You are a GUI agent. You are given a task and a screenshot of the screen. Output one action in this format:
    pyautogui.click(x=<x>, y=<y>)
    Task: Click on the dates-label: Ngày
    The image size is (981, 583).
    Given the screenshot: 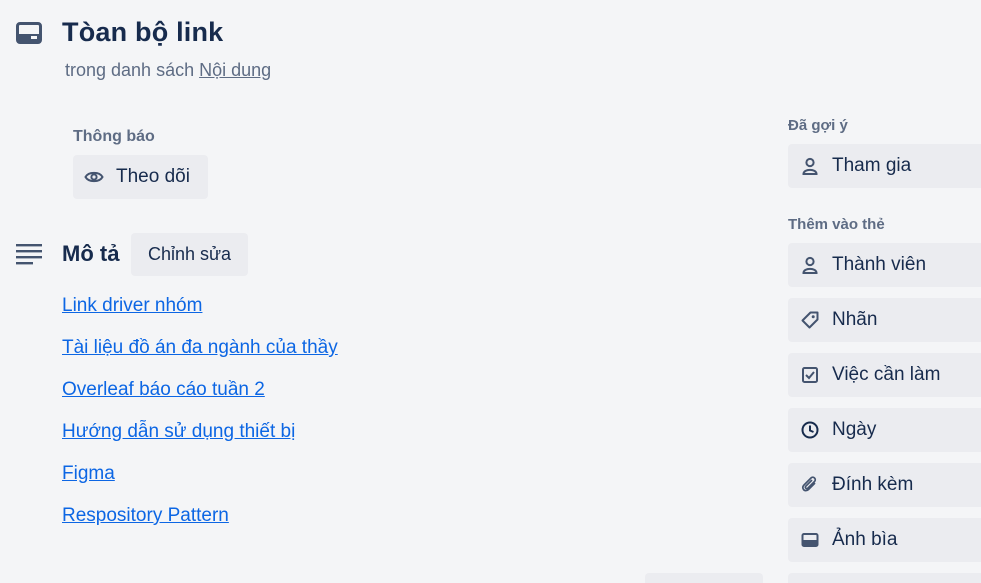 What is the action you would take?
    pyautogui.click(x=854, y=429)
    